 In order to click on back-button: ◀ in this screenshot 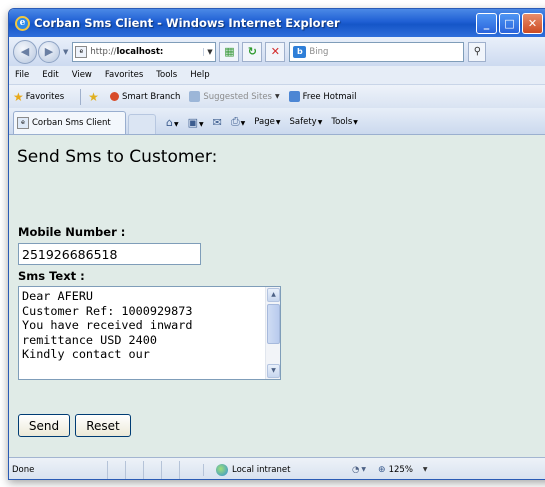, I will do `click(25, 51)`.